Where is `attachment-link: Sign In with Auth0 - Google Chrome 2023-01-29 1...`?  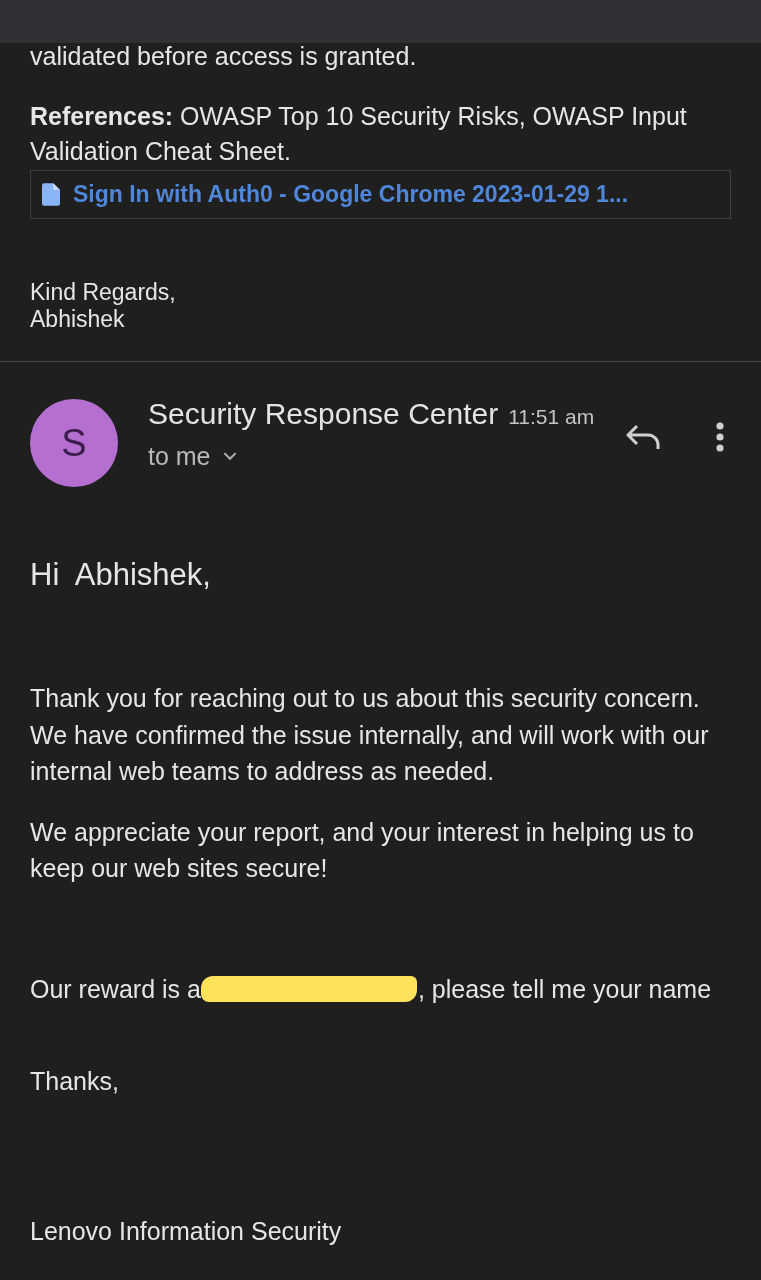 attachment-link: Sign In with Auth0 - Google Chrome 2023-01-29 1... is located at coordinates (380, 194).